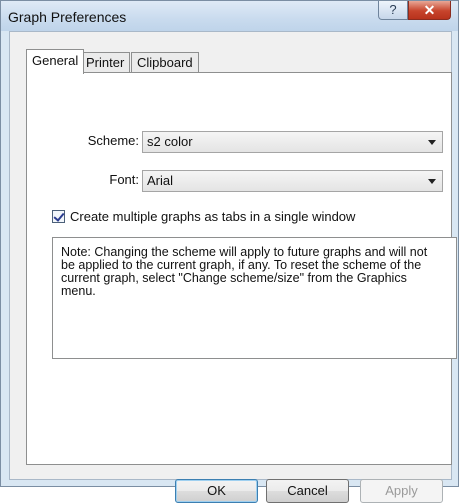  I want to click on tab-printer-label: Printer, so click(105, 62).